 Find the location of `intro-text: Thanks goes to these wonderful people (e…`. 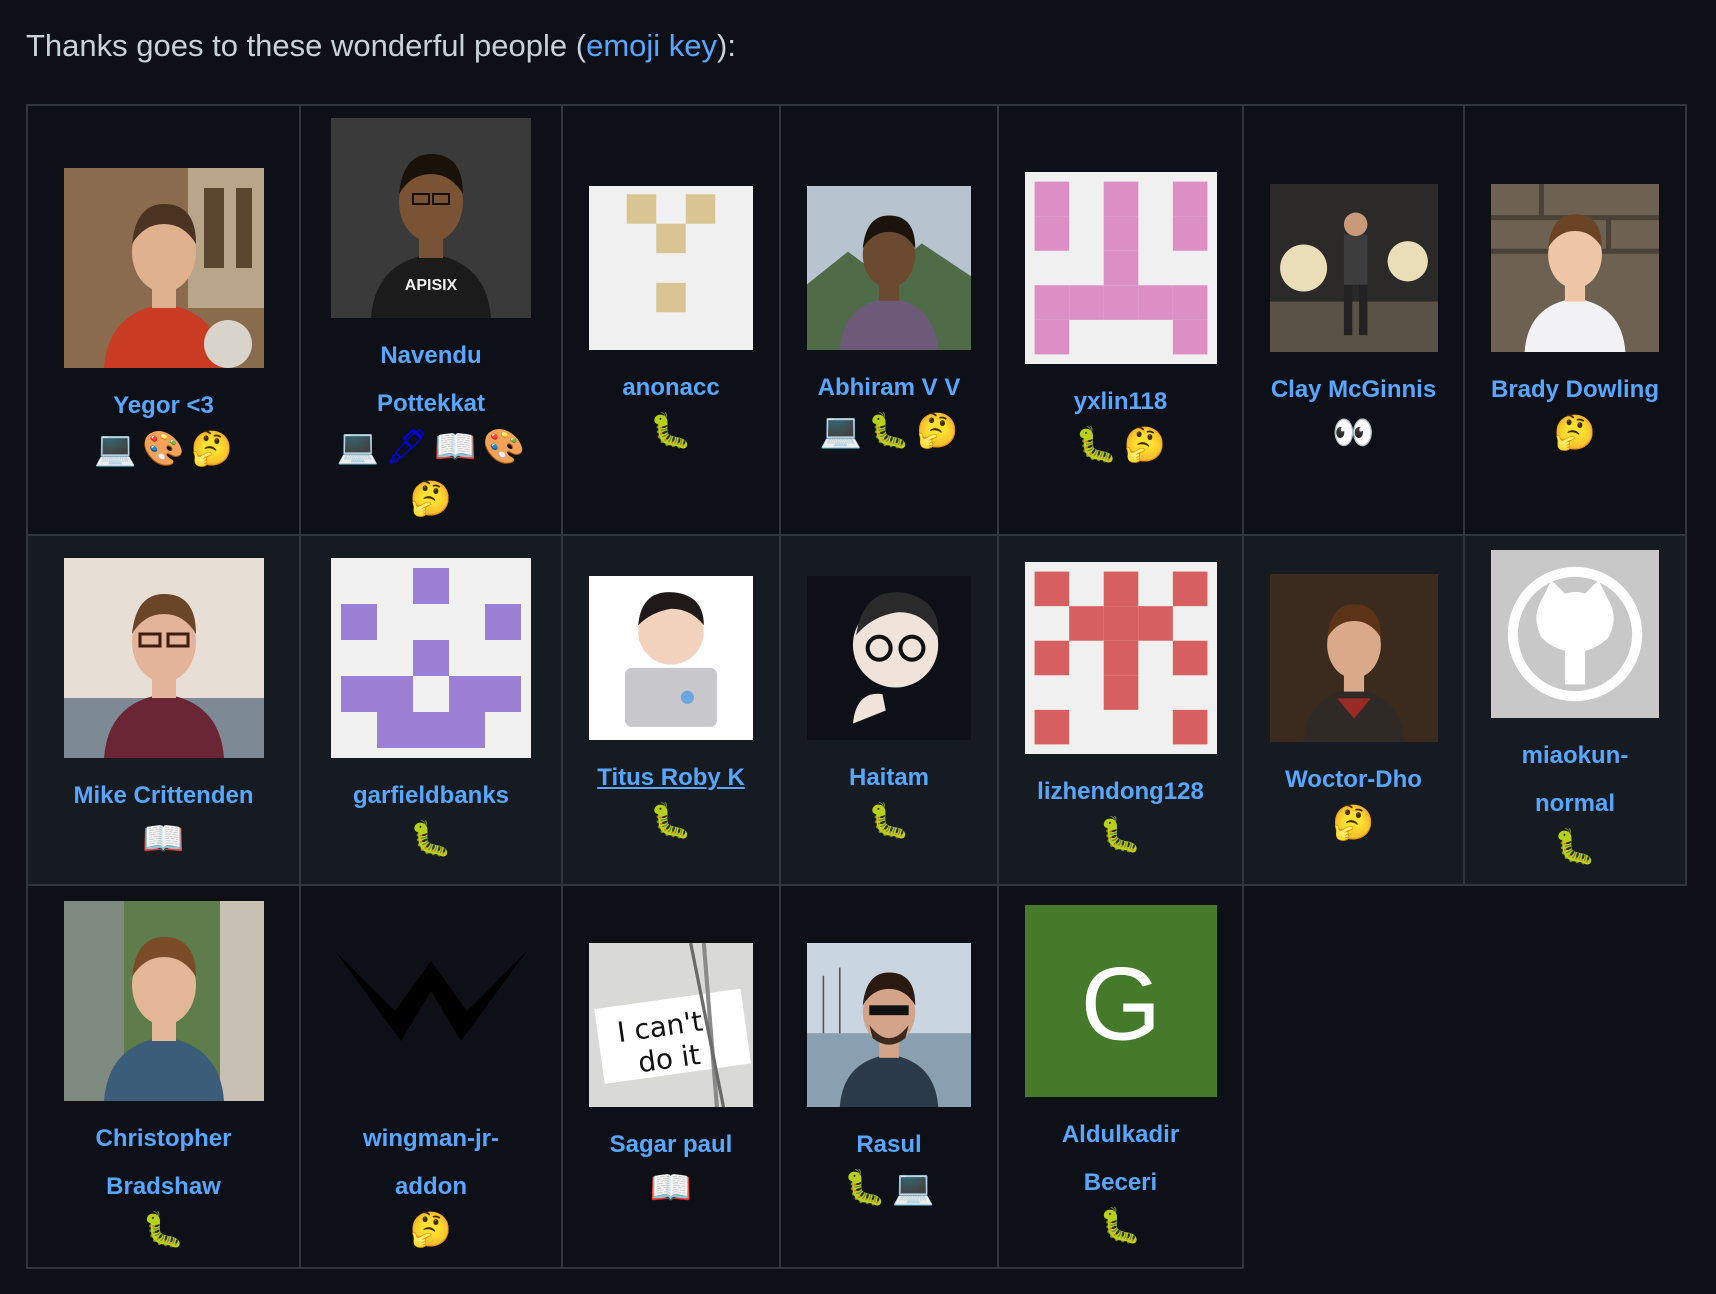

intro-text: Thanks goes to these wonderful people (e… is located at coordinates (381, 46).